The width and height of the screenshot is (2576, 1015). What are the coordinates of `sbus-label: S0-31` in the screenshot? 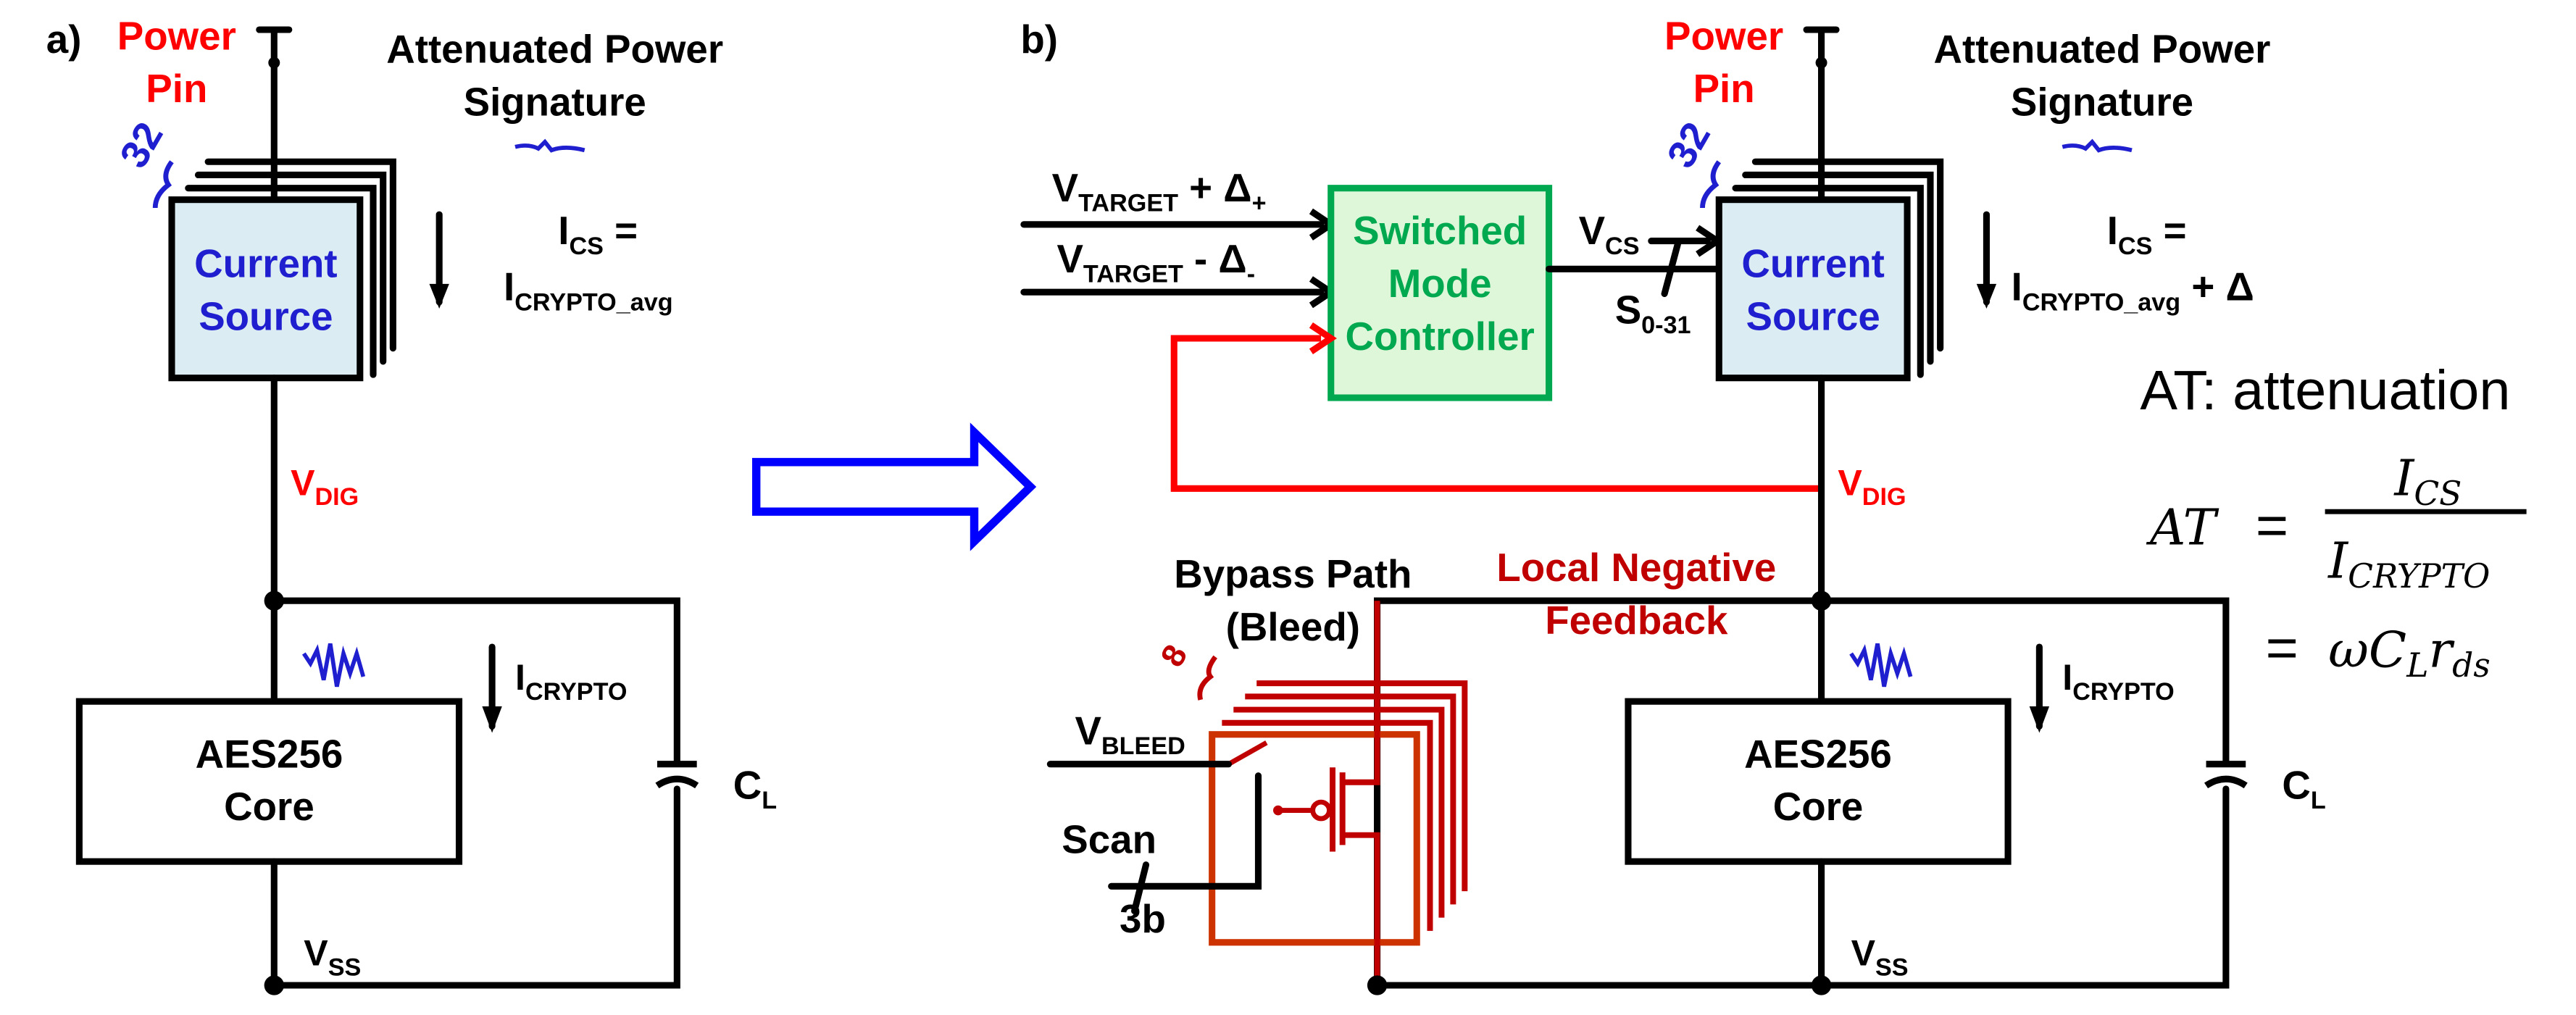 It's located at (1653, 314).